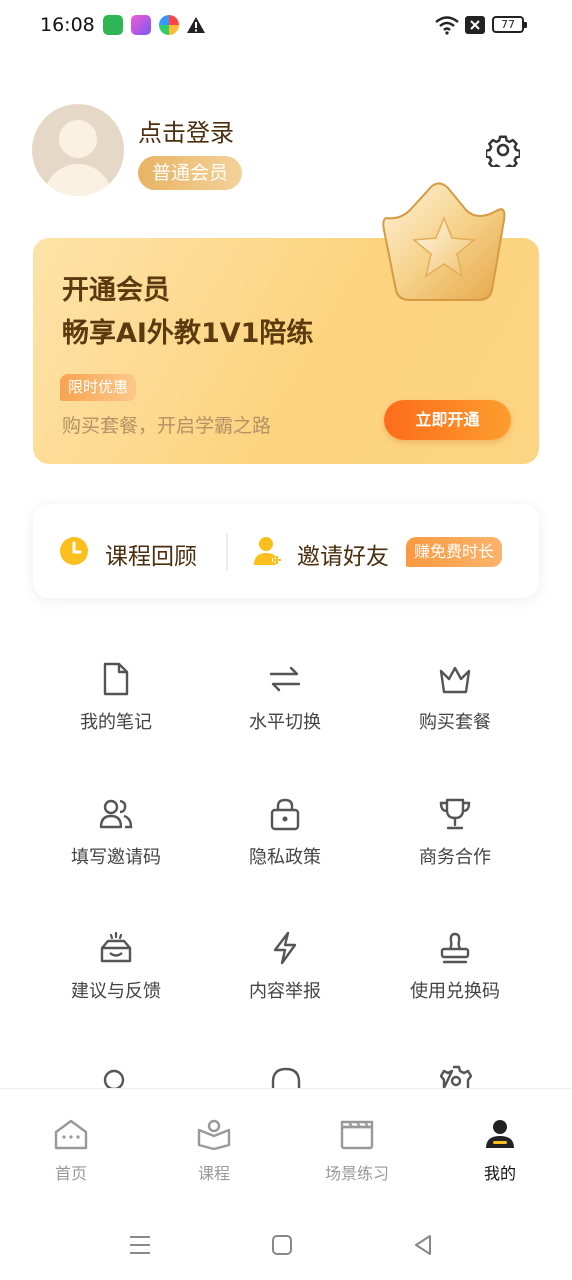 This screenshot has width=572, height=1280. What do you see at coordinates (455, 722) in the screenshot?
I see `grid-item-label: 购买套餐` at bounding box center [455, 722].